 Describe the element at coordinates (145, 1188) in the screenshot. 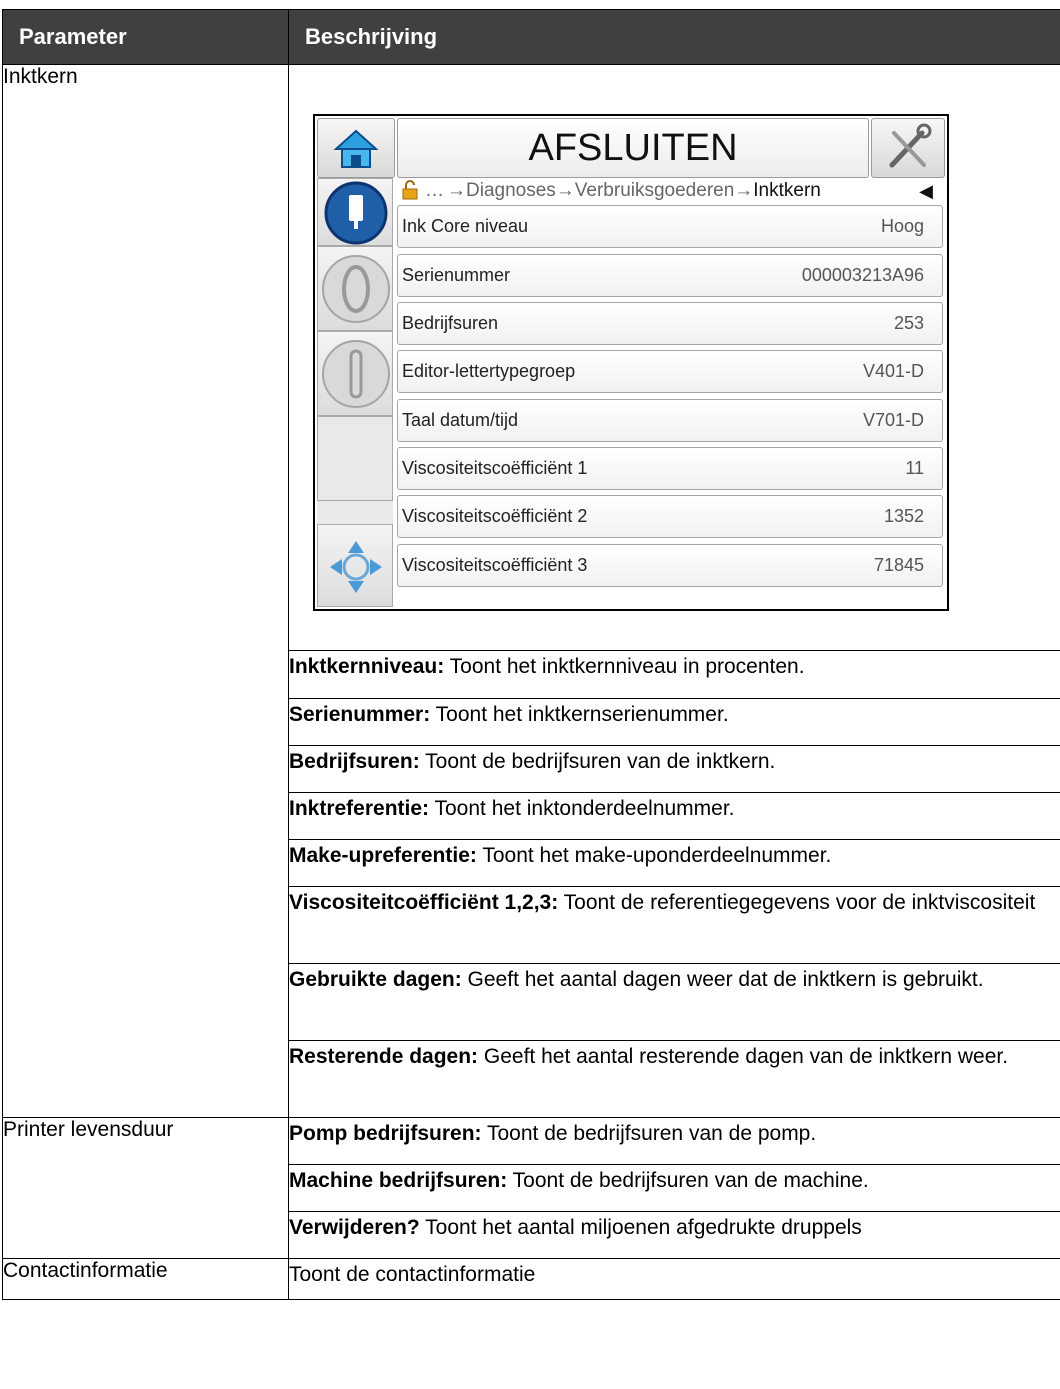

I see `param-cell-printer-levensduur: Printer levensduur` at that location.